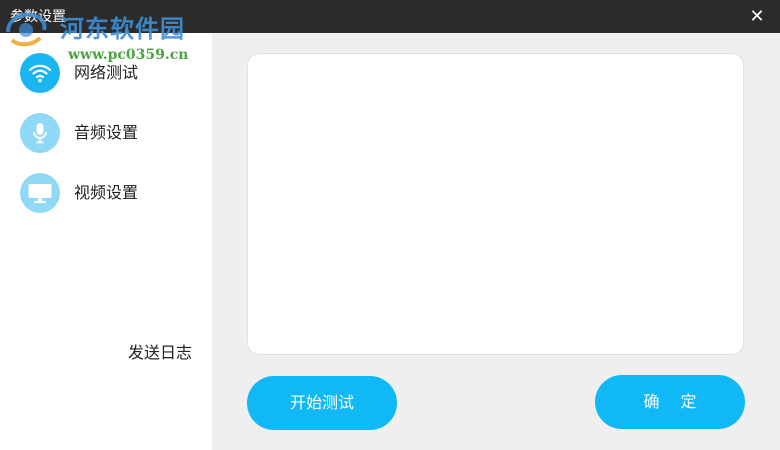 Image resolution: width=780 pixels, height=450 pixels. Describe the element at coordinates (322, 403) in the screenshot. I see `start-test-button: 开始测试` at that location.